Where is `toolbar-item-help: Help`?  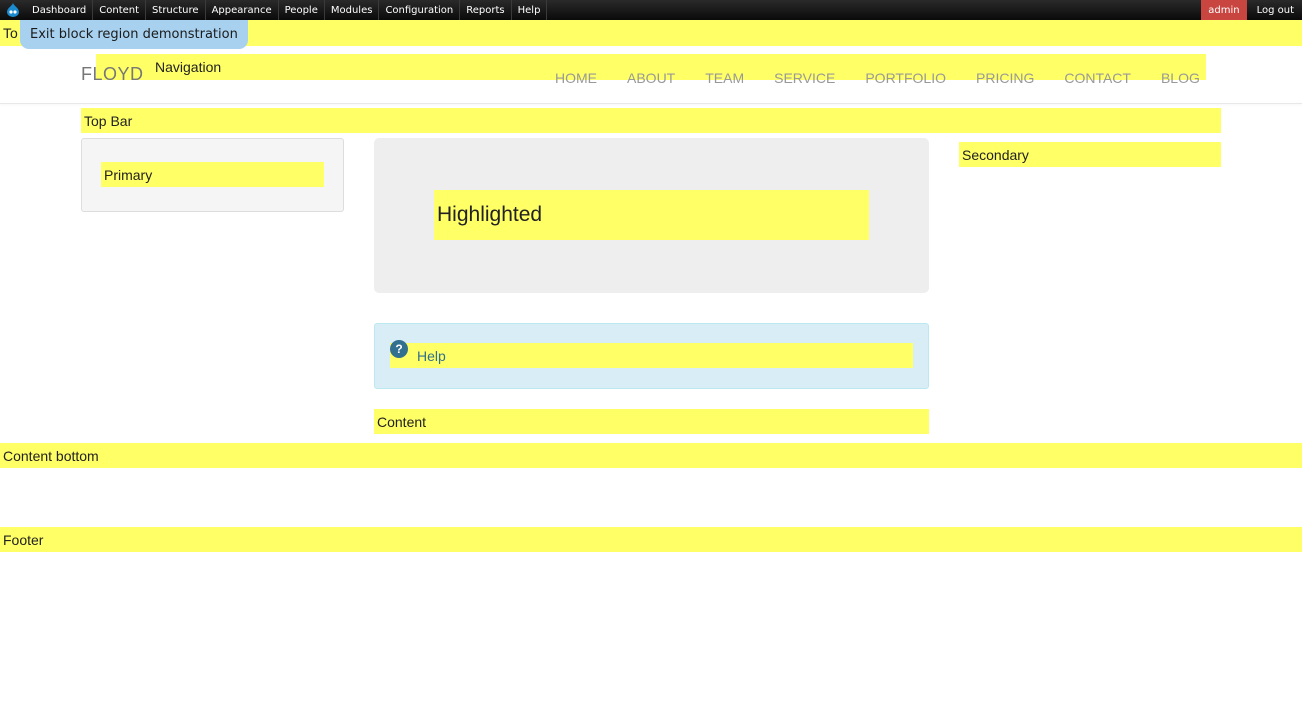 toolbar-item-help: Help is located at coordinates (530, 10).